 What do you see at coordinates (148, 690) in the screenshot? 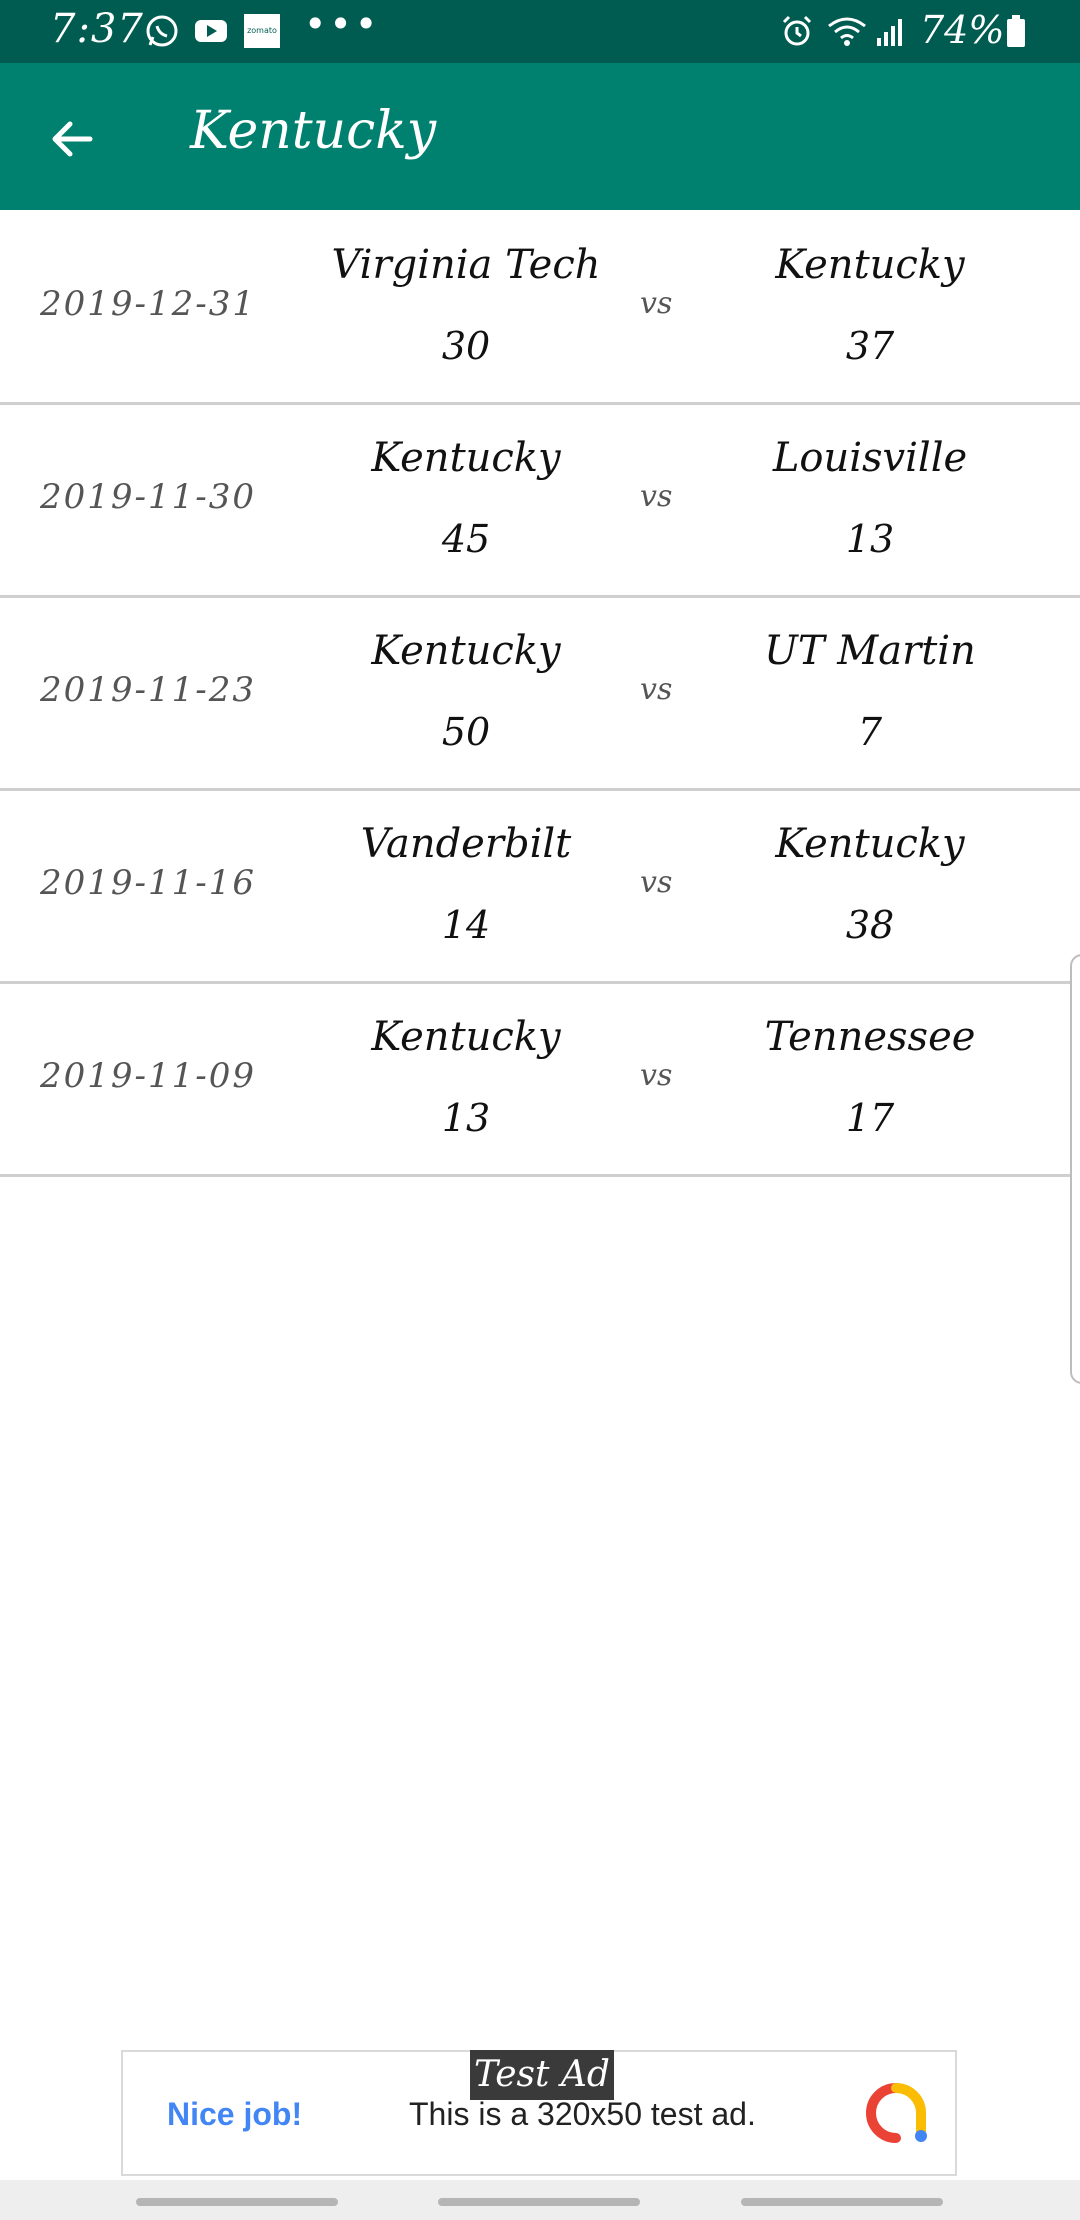
I see `game-date: 2019-11-23` at bounding box center [148, 690].